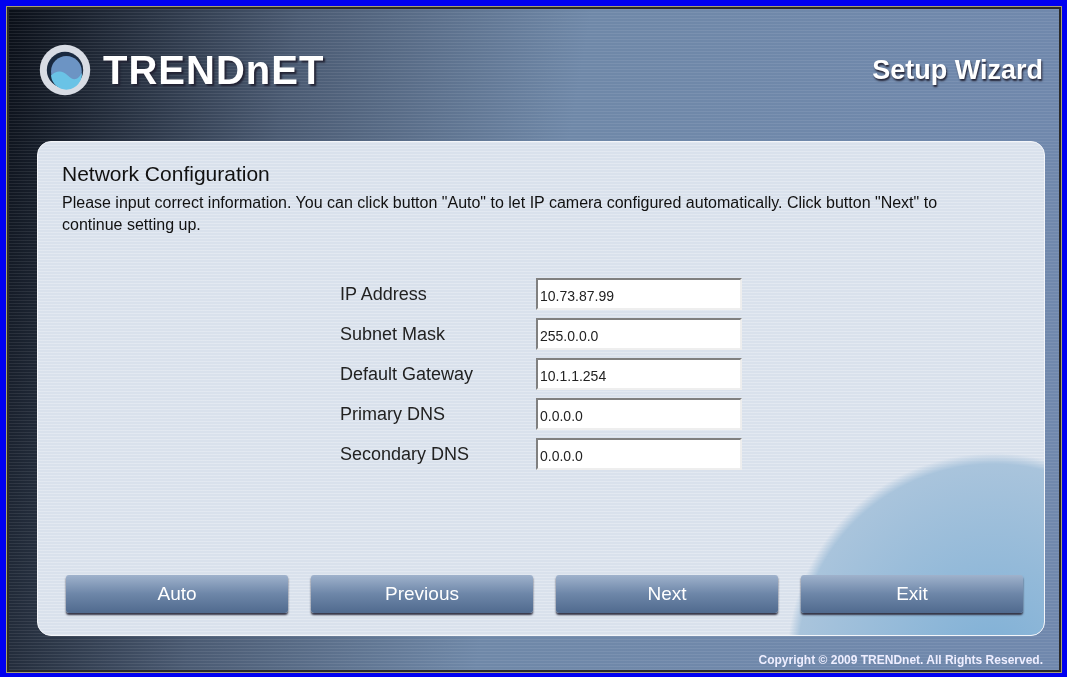 The height and width of the screenshot is (677, 1067). What do you see at coordinates (384, 294) in the screenshot?
I see `field-label: IP Address` at bounding box center [384, 294].